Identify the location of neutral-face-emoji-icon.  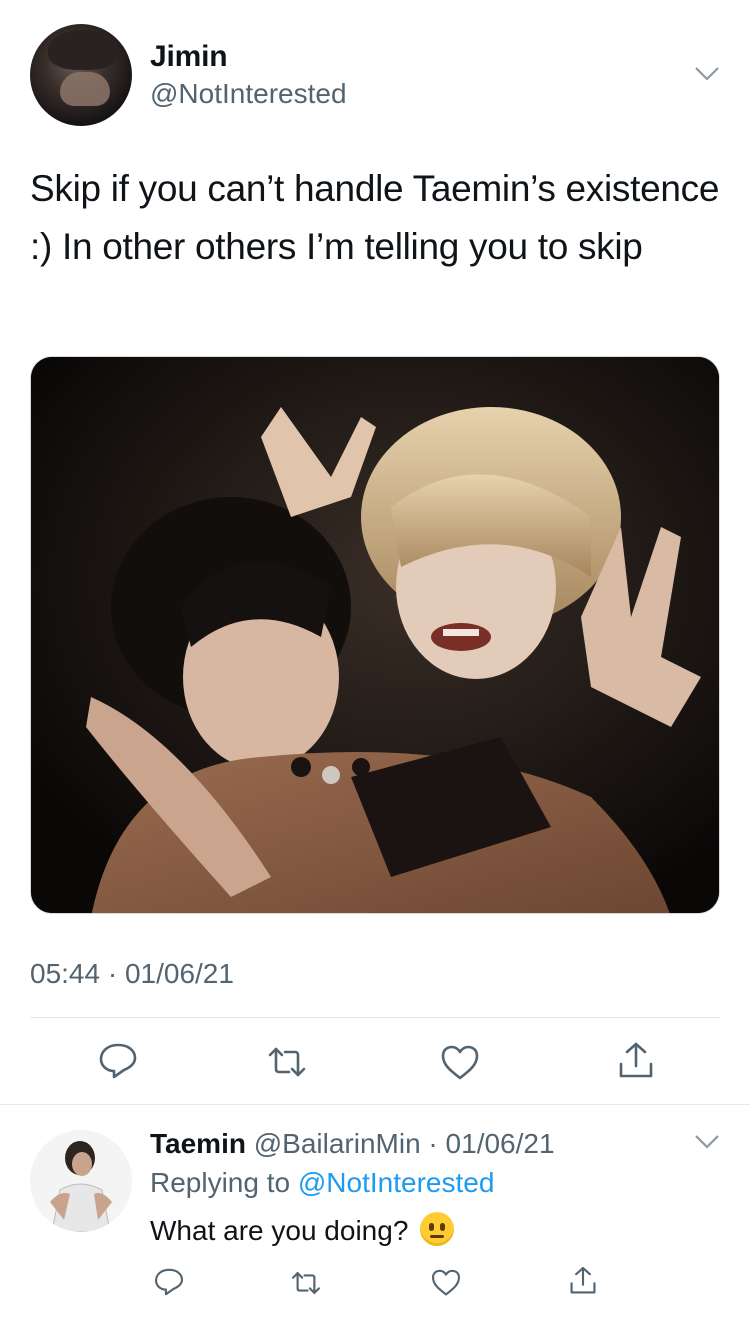
(437, 1229).